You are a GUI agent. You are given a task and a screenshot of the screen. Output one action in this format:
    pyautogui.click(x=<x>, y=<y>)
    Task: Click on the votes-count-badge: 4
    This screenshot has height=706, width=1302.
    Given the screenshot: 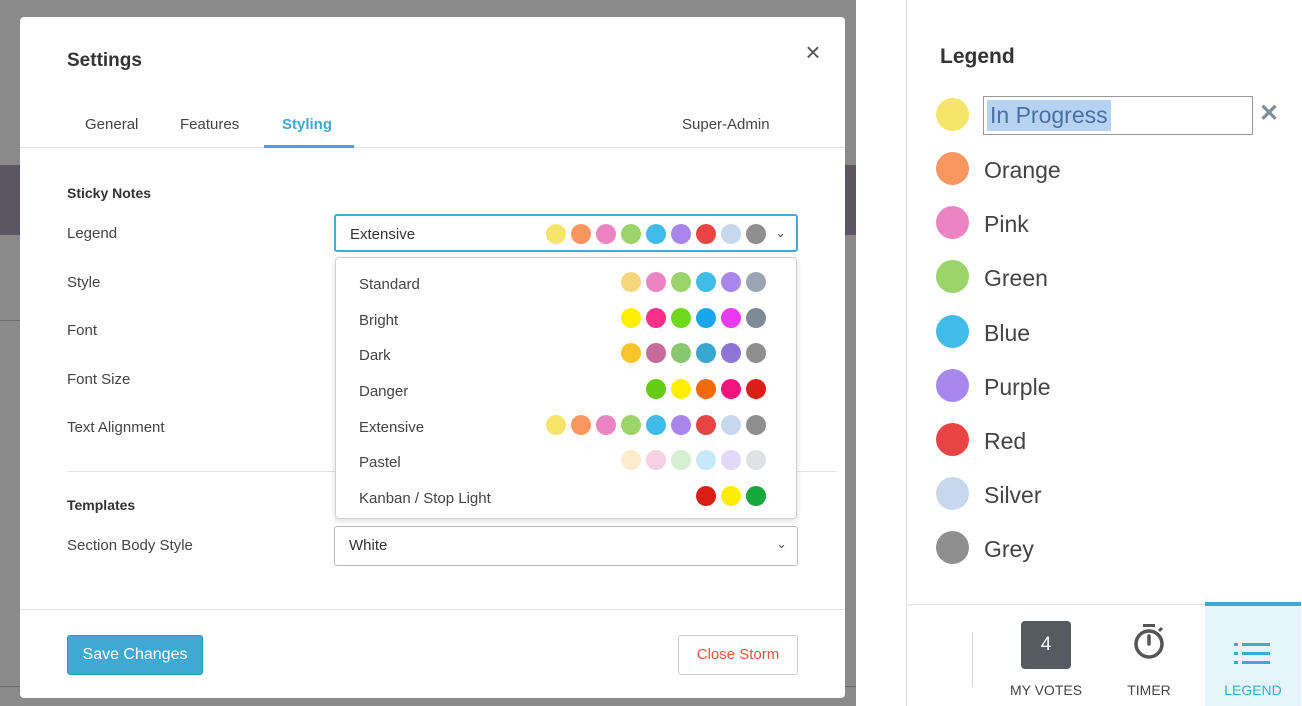 What is the action you would take?
    pyautogui.click(x=1046, y=645)
    